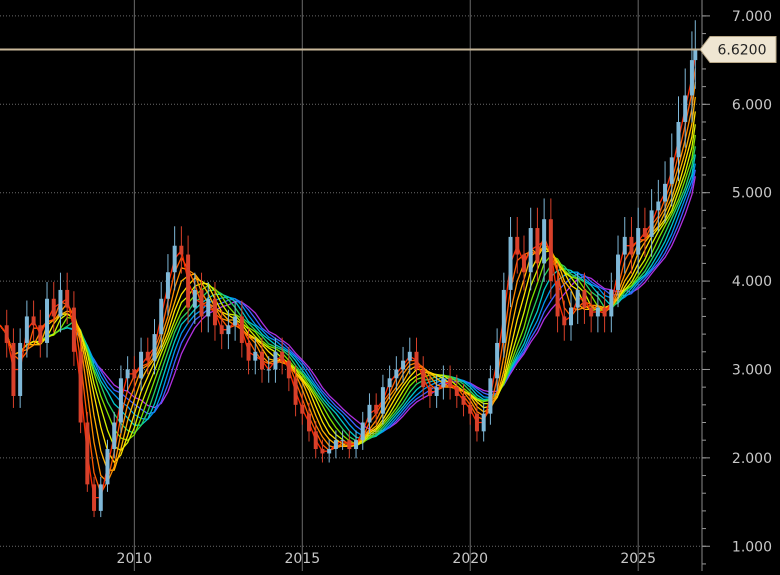  Describe the element at coordinates (752, 282) in the screenshot. I see `y-tick-label: 4.000` at that location.